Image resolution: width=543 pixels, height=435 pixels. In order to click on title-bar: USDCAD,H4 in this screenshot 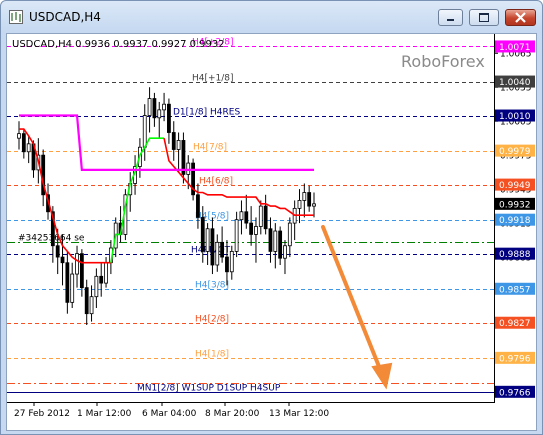, I will do `click(271, 17)`.